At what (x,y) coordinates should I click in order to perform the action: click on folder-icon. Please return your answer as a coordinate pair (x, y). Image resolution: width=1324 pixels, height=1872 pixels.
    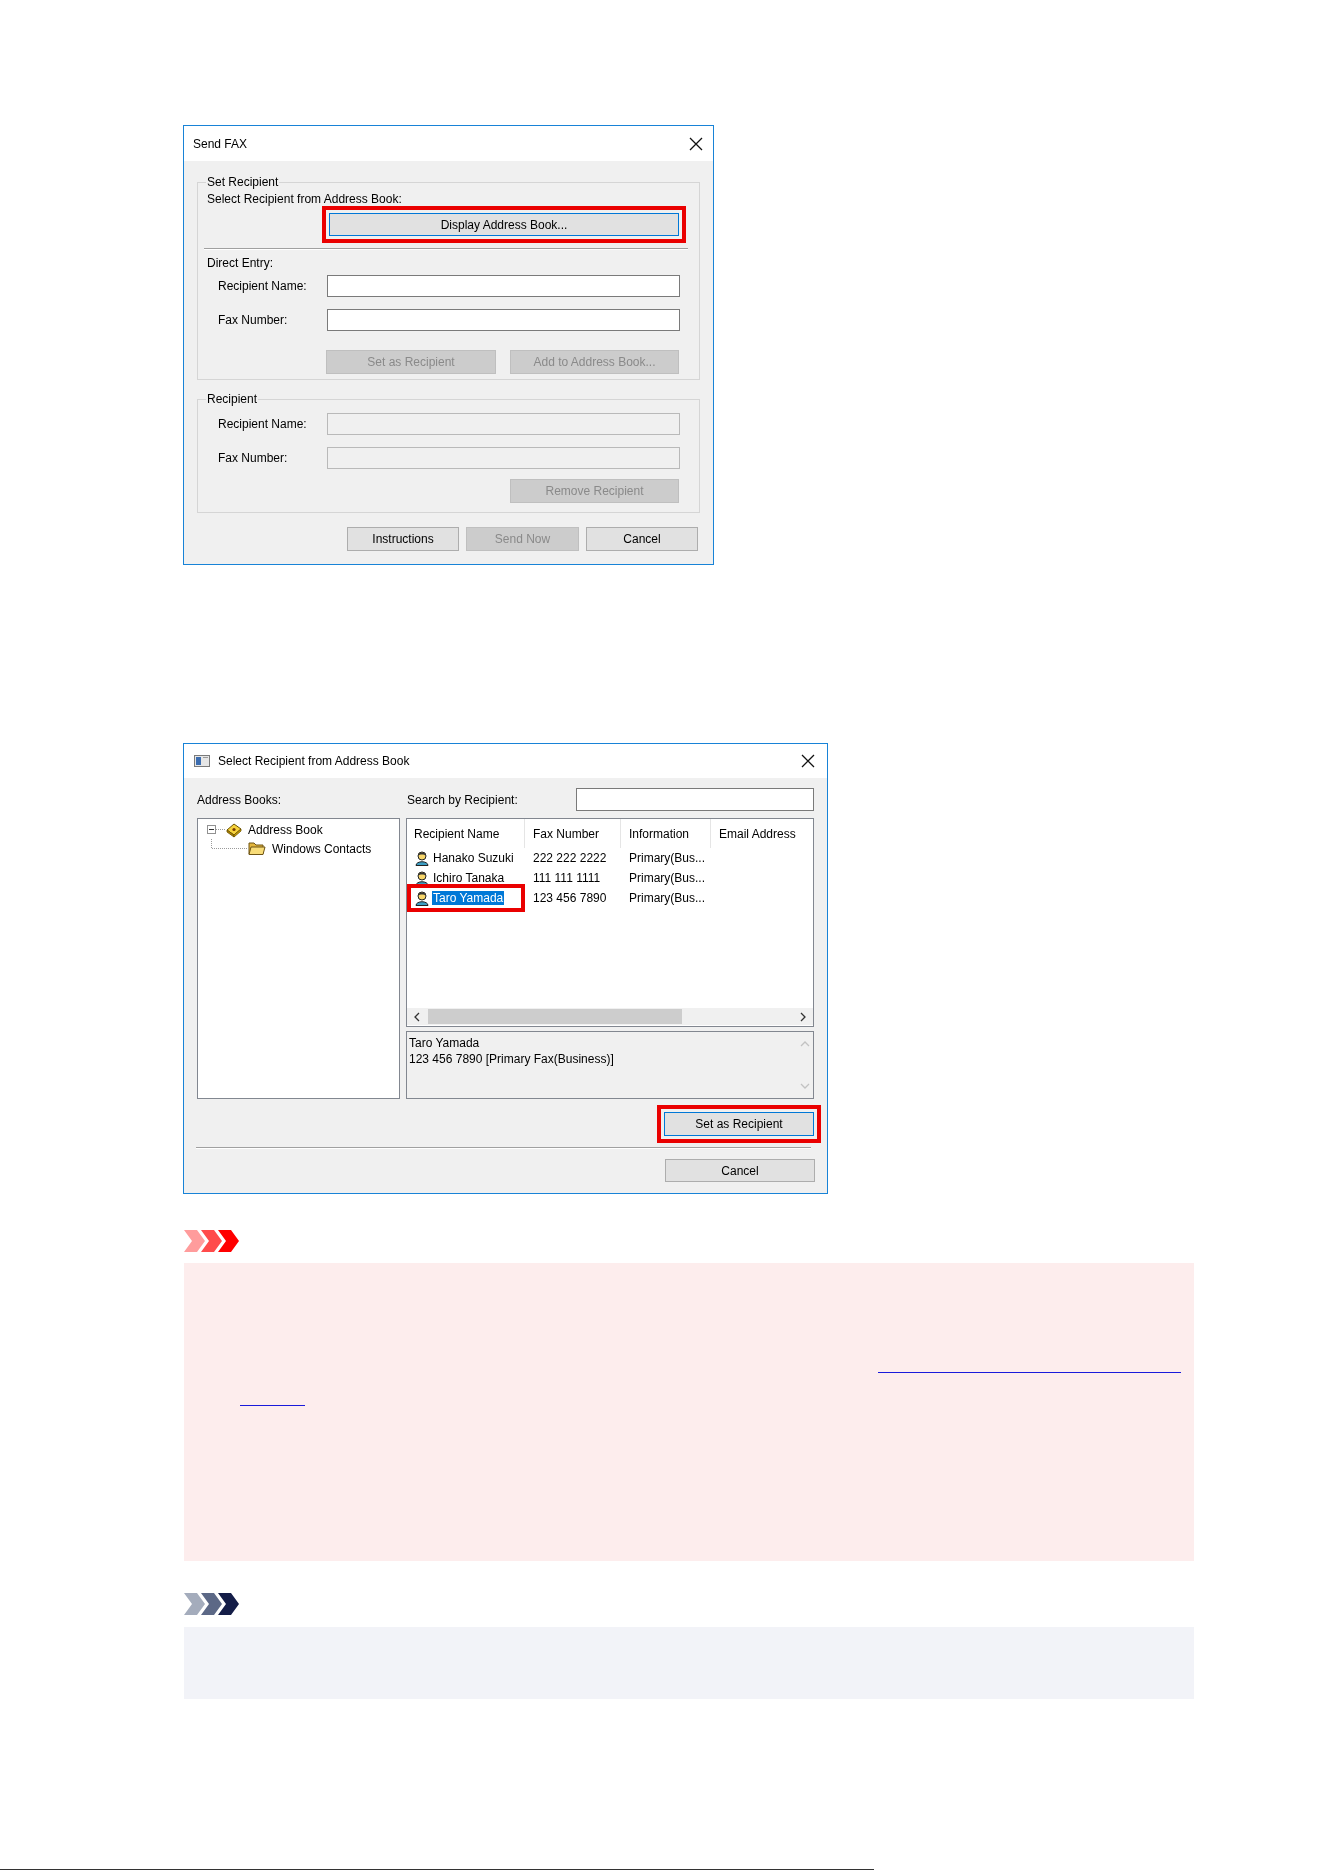
    Looking at the image, I should click on (257, 848).